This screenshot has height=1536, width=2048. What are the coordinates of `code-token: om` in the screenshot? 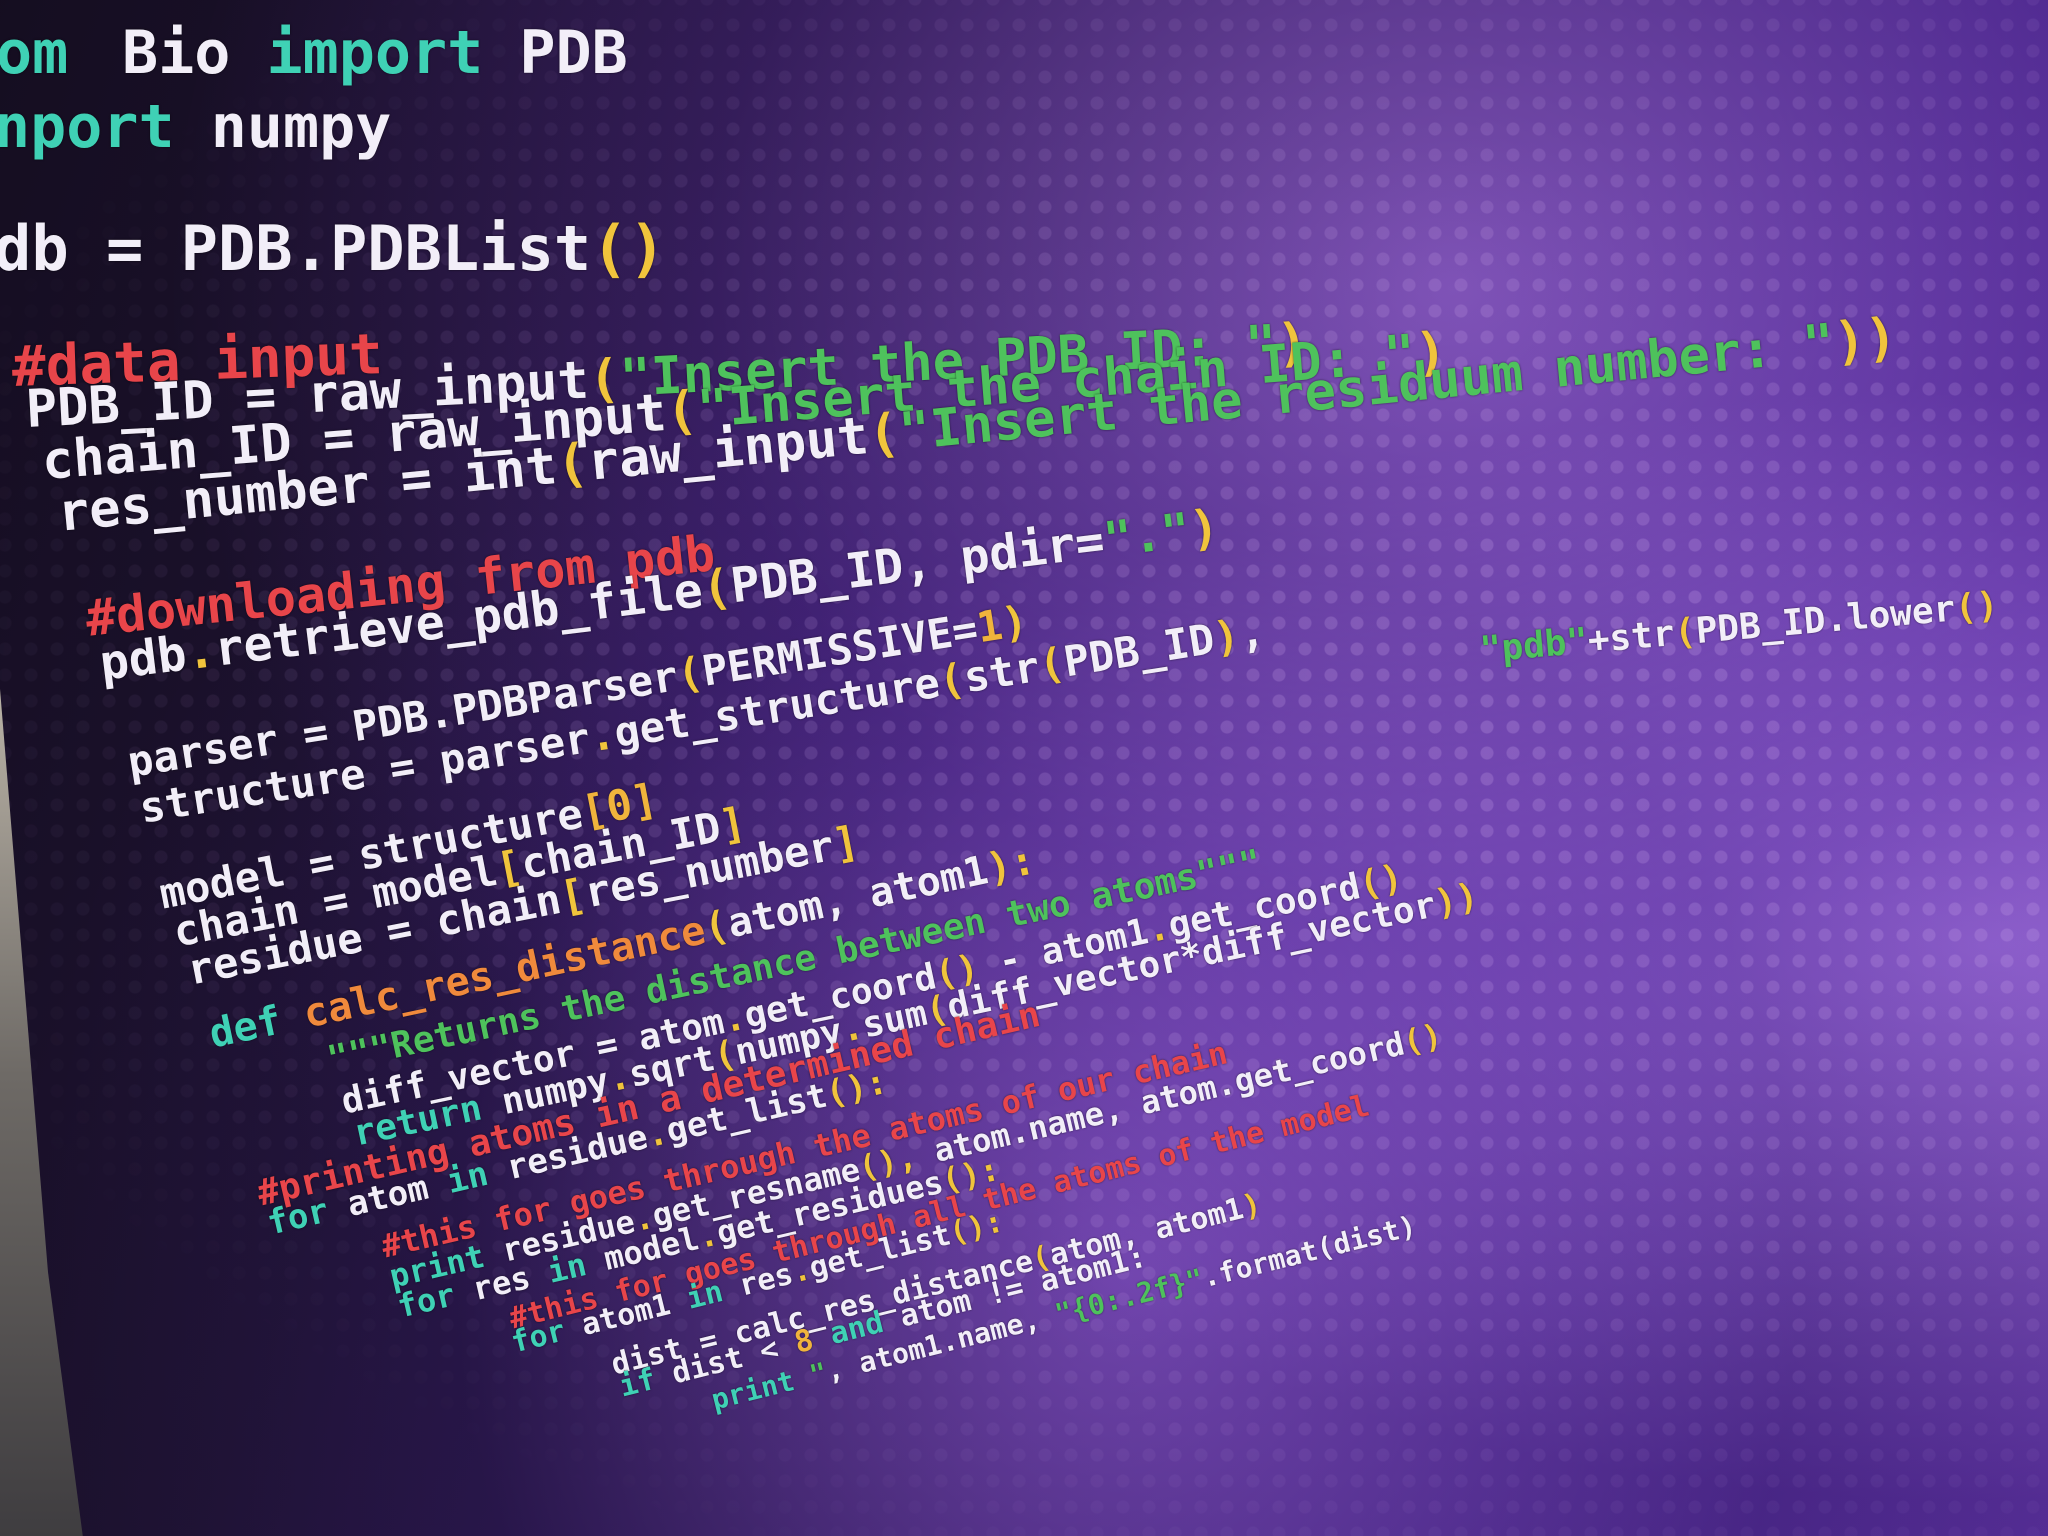 It's located at (52, 53).